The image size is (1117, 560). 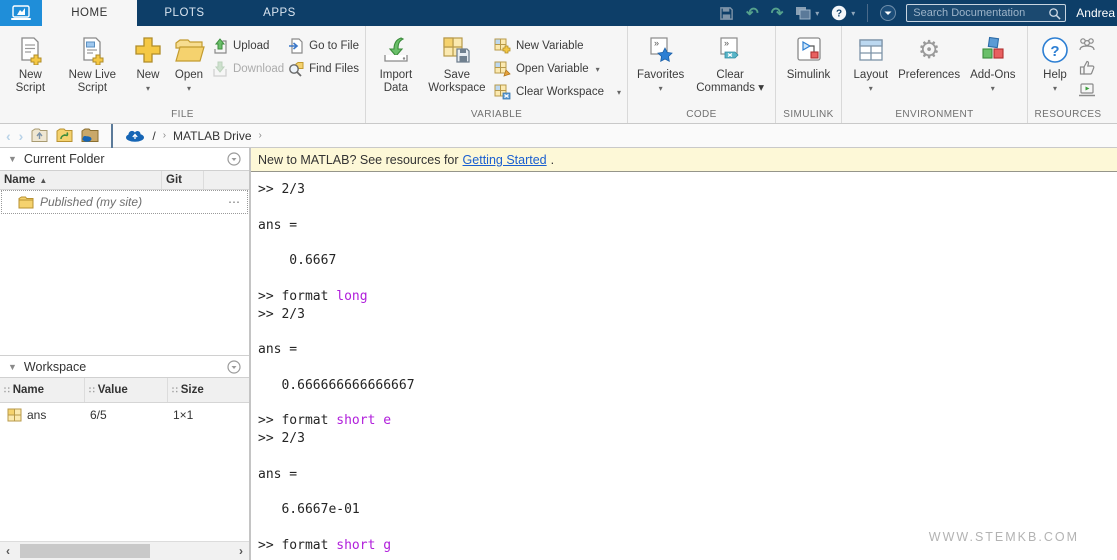 I want to click on search-input, so click(x=981, y=13).